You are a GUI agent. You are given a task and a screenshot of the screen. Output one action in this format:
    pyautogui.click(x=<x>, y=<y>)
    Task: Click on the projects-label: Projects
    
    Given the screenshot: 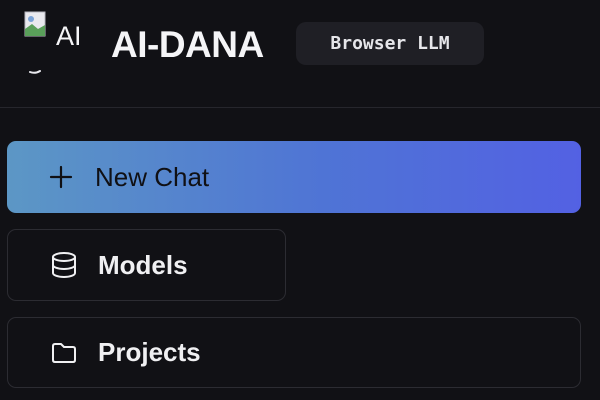 What is the action you would take?
    pyautogui.click(x=149, y=352)
    